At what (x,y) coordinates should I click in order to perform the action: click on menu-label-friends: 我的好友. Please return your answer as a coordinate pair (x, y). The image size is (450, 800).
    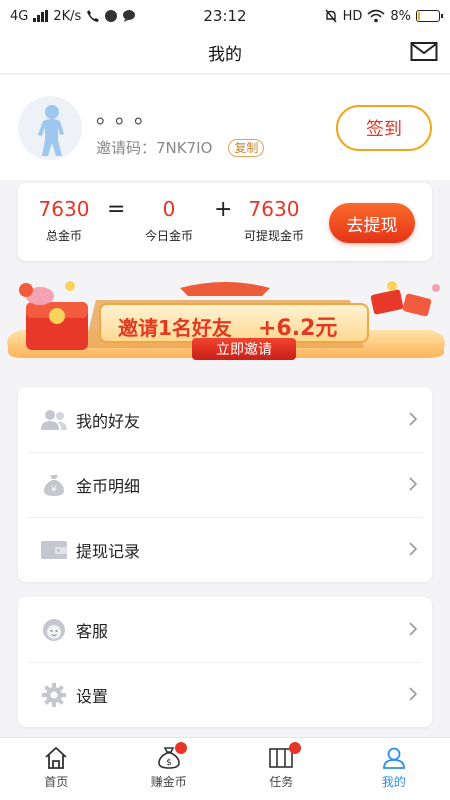
    Looking at the image, I should click on (108, 421).